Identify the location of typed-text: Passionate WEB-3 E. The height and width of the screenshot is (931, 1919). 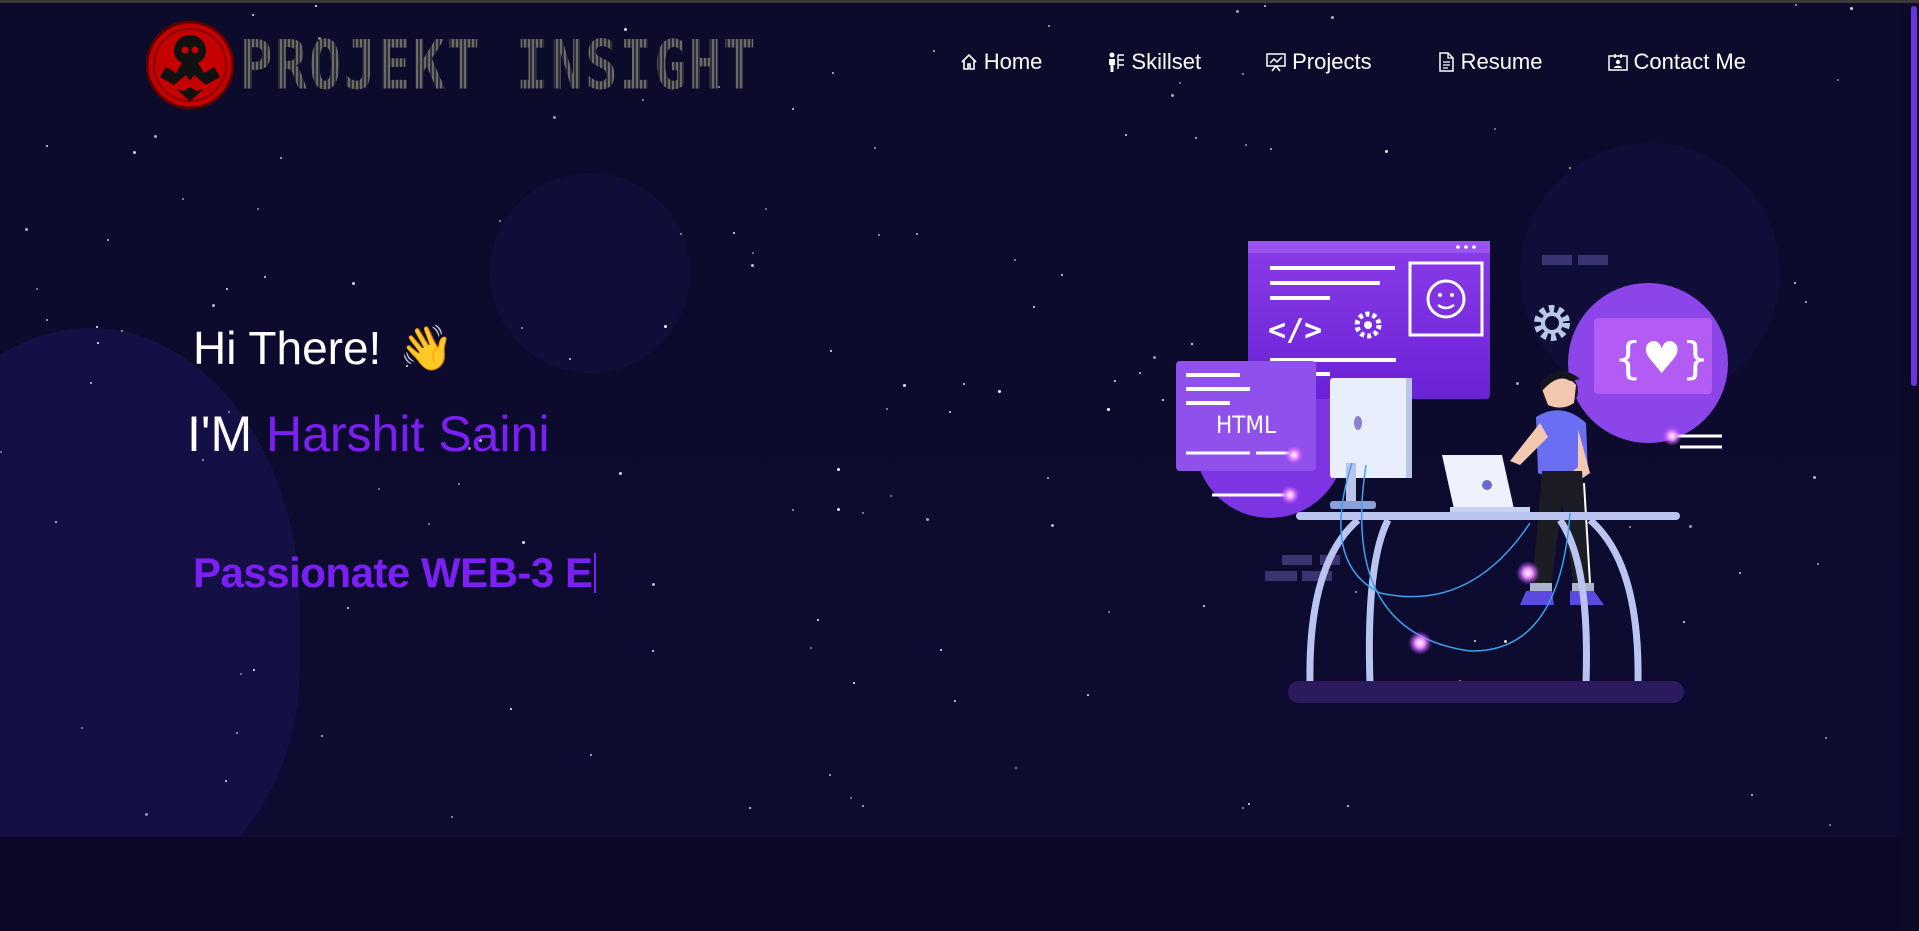
(393, 572).